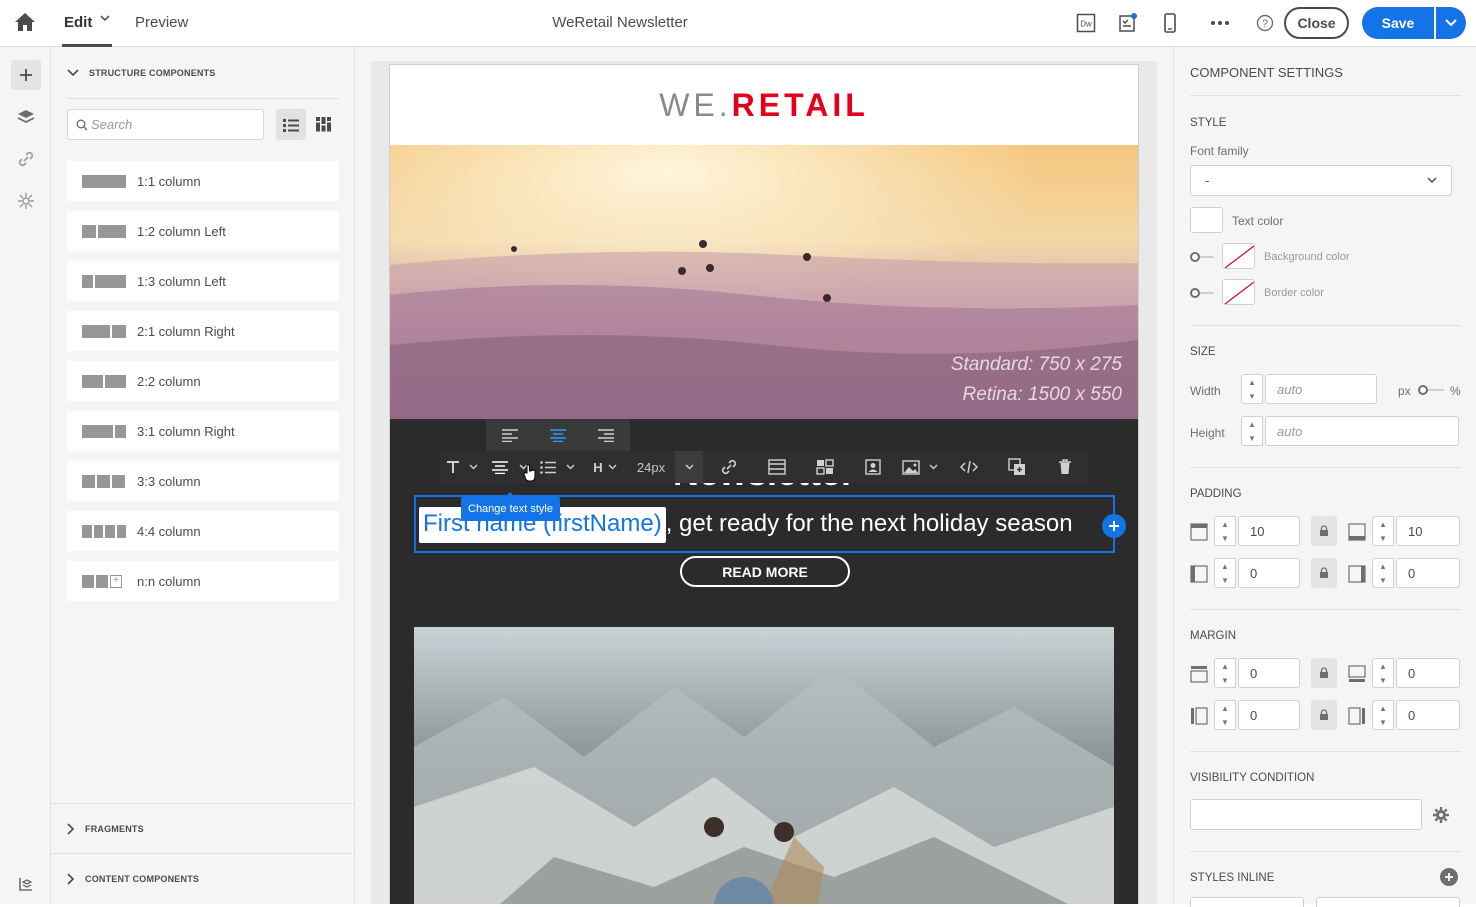 Image resolution: width=1476 pixels, height=907 pixels. Describe the element at coordinates (1225, 673) in the screenshot. I see `margin-top-stepper: ▲ ▼` at that location.